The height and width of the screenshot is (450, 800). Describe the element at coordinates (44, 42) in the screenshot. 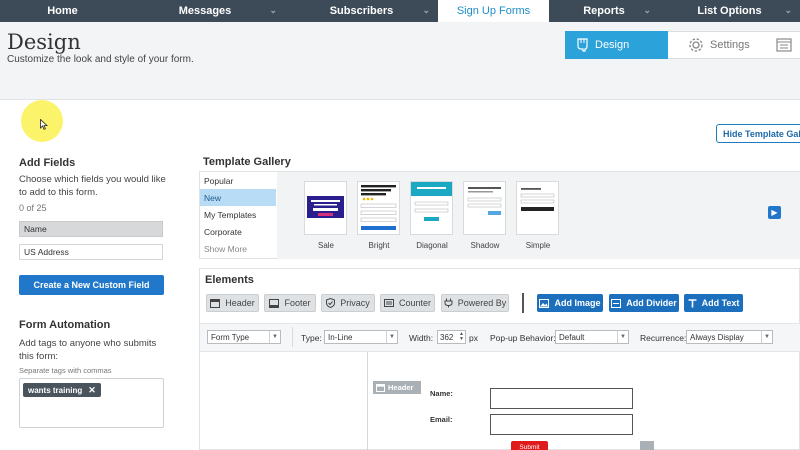

I see `page-title: Design` at that location.